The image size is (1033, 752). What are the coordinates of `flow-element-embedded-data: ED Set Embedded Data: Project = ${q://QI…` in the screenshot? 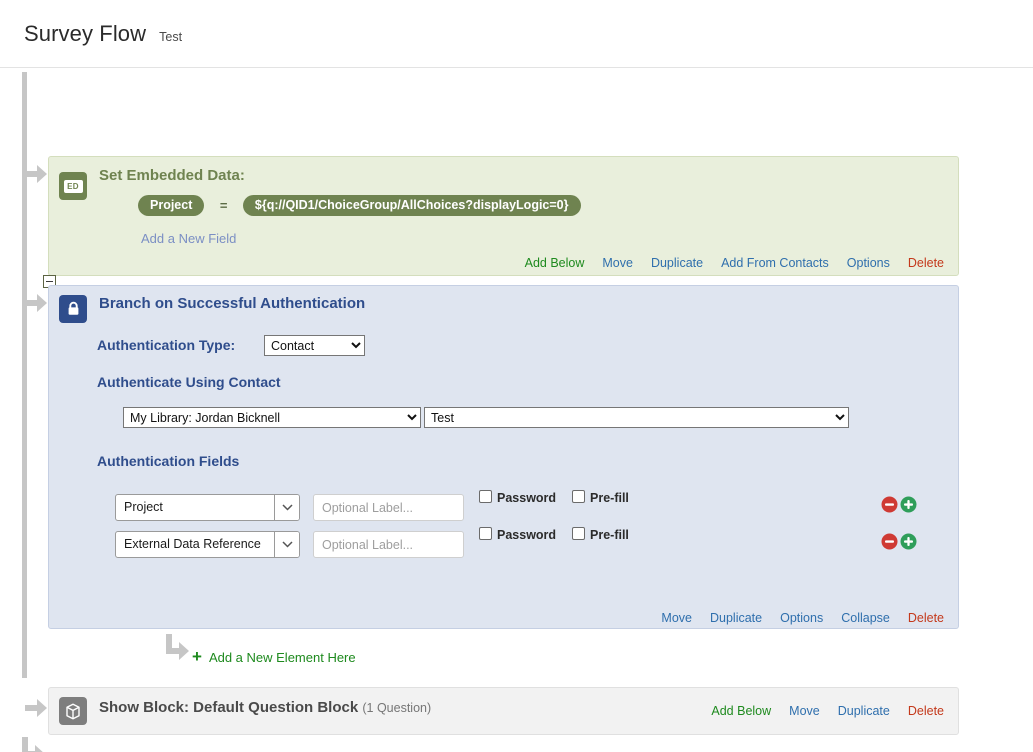 It's located at (503, 216).